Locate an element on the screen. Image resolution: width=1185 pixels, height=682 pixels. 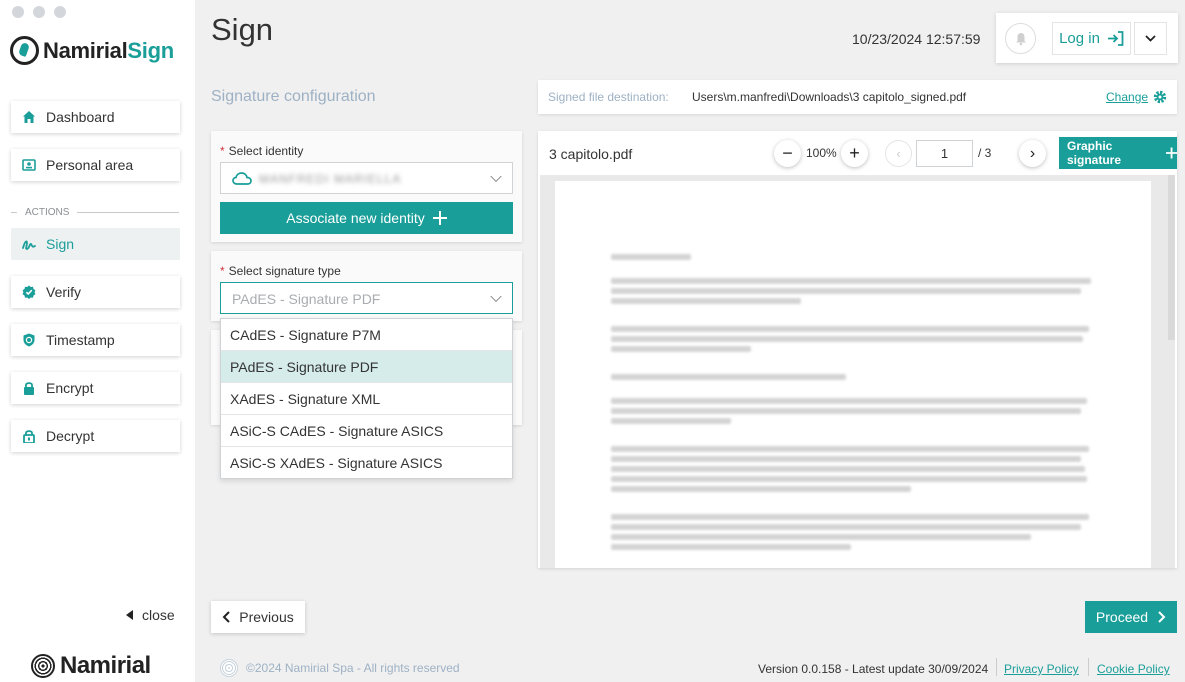
chevron-right-icon: › is located at coordinates (1032, 153).